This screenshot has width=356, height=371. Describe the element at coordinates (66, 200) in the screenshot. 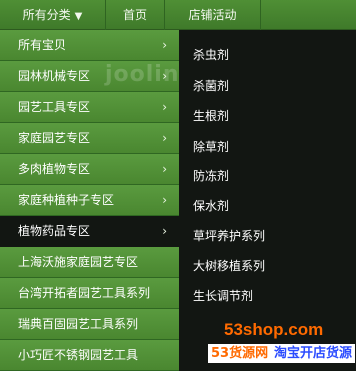

I see `category-label: 家庭种植种子专区` at that location.